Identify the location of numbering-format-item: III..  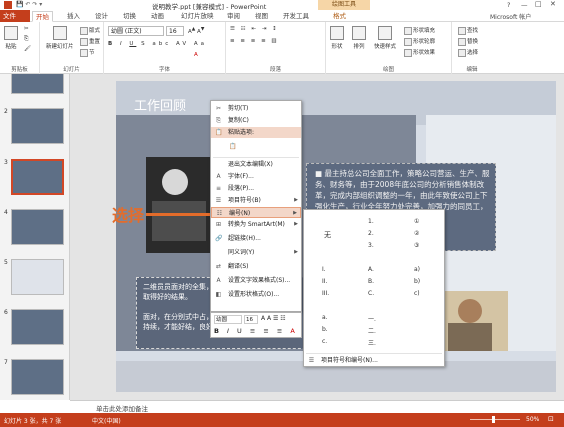
(326, 293).